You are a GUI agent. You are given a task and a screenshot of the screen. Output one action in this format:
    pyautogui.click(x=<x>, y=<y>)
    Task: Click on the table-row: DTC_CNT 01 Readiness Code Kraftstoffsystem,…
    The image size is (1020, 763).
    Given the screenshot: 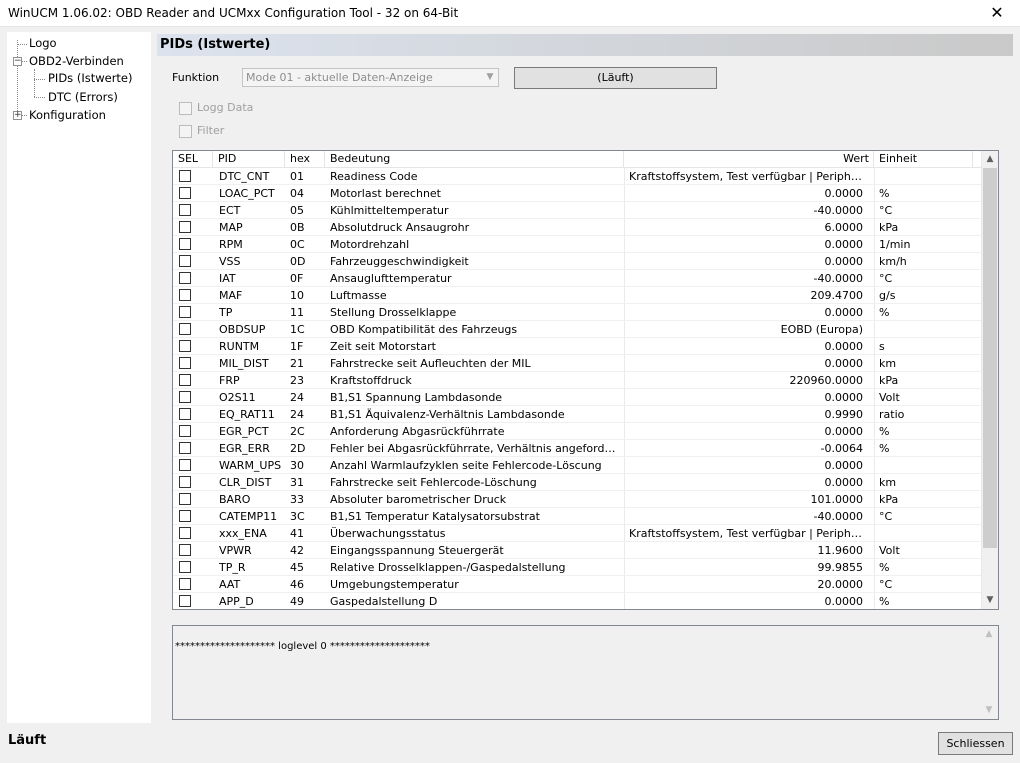 What is the action you would take?
    pyautogui.click(x=577, y=176)
    